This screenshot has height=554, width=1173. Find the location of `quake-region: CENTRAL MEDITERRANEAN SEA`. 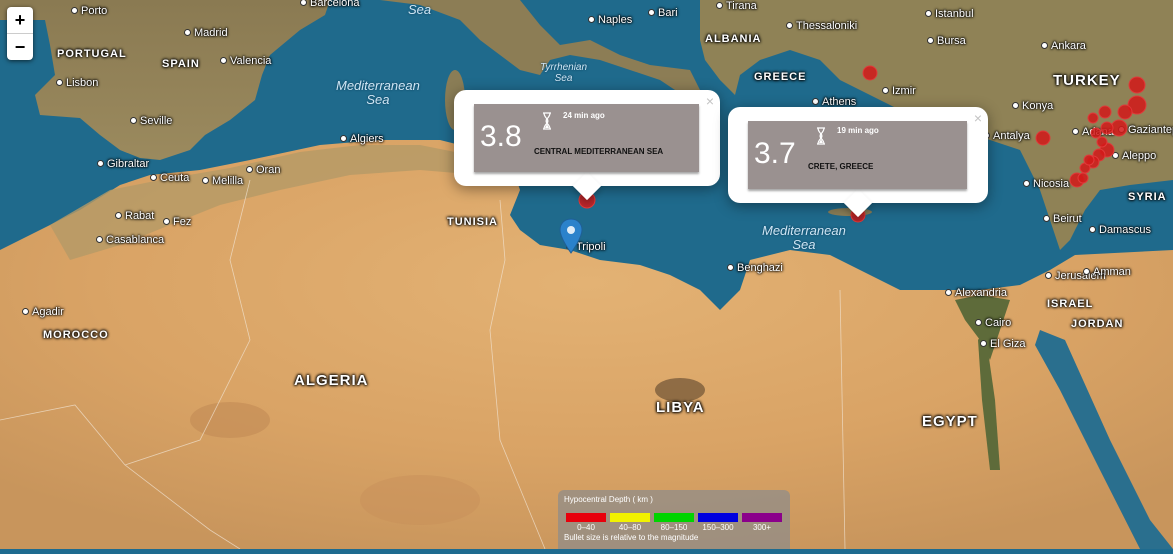

quake-region: CENTRAL MEDITERRANEAN SEA is located at coordinates (599, 151).